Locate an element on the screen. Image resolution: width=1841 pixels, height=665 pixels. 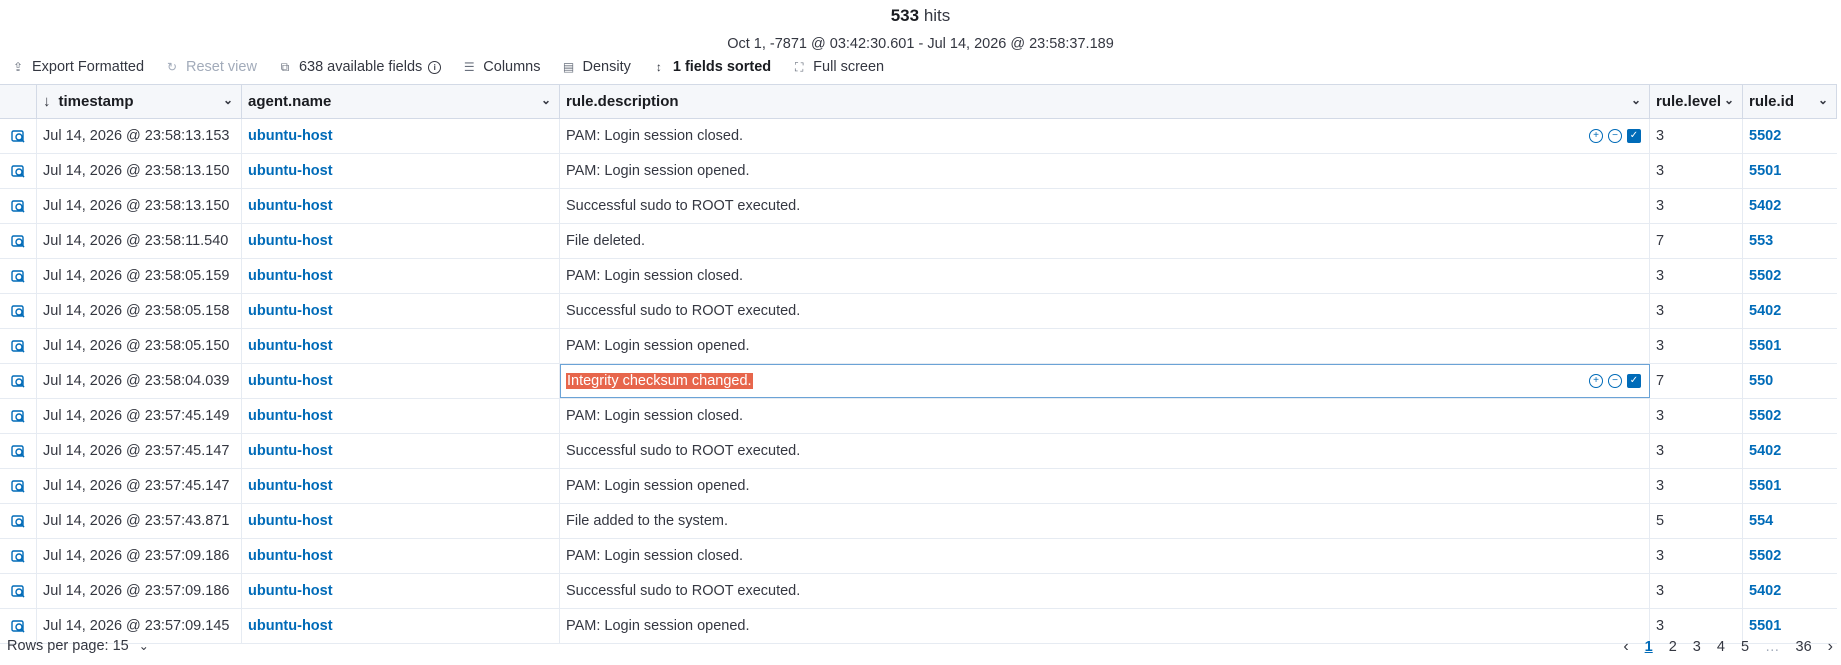
available-fields-button: ⧉ 638 available fields i is located at coordinates (360, 67).